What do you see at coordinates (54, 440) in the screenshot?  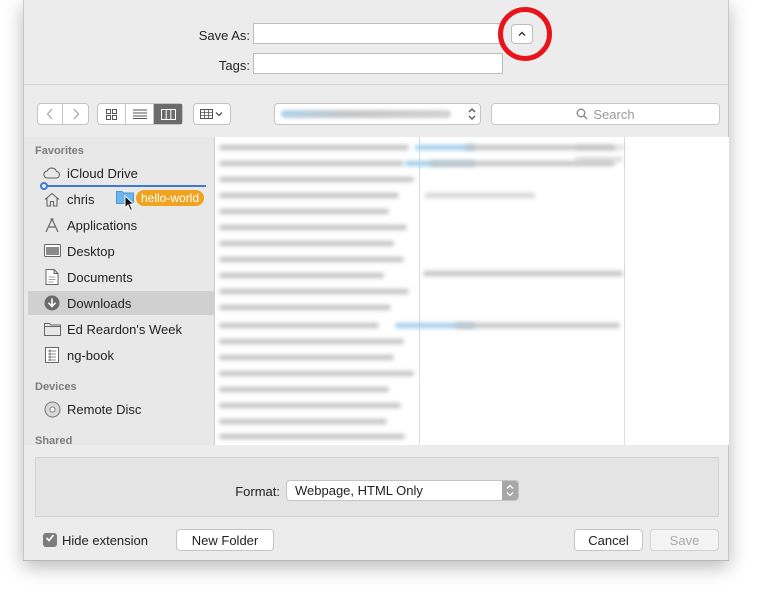 I see `shared-header: Shared` at bounding box center [54, 440].